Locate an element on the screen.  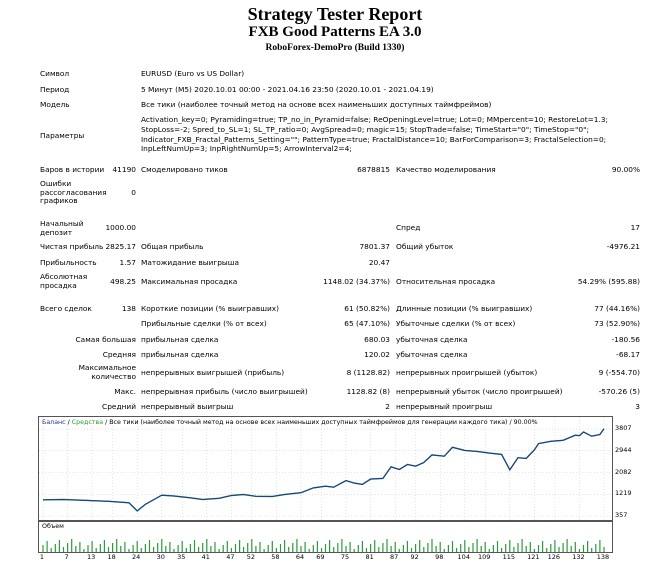
y-tick-label: 2082 is located at coordinates (623, 471).